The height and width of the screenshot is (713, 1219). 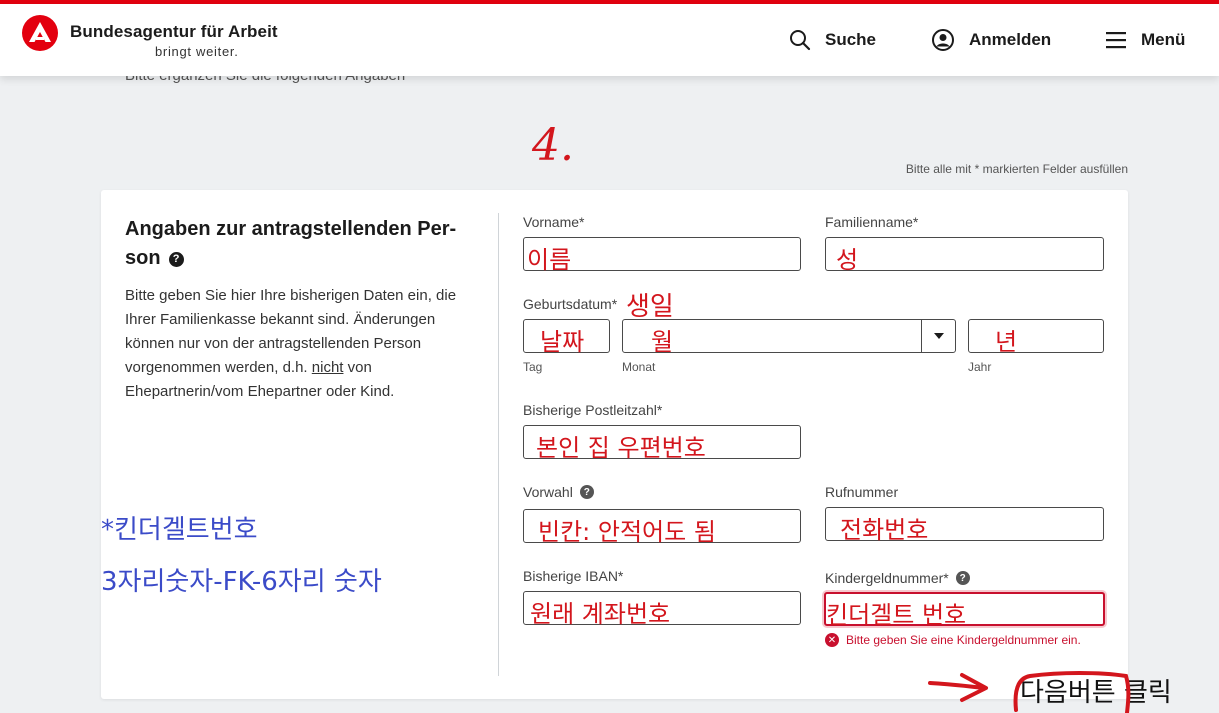 What do you see at coordinates (964, 525) in the screenshot?
I see `rufnummer-input: 전화번호` at bounding box center [964, 525].